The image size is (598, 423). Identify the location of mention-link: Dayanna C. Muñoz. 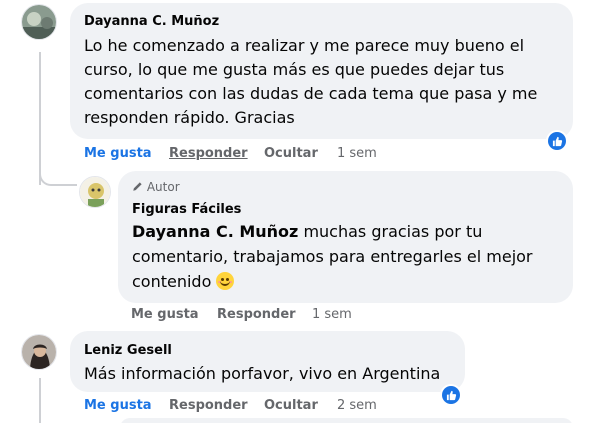
(215, 231).